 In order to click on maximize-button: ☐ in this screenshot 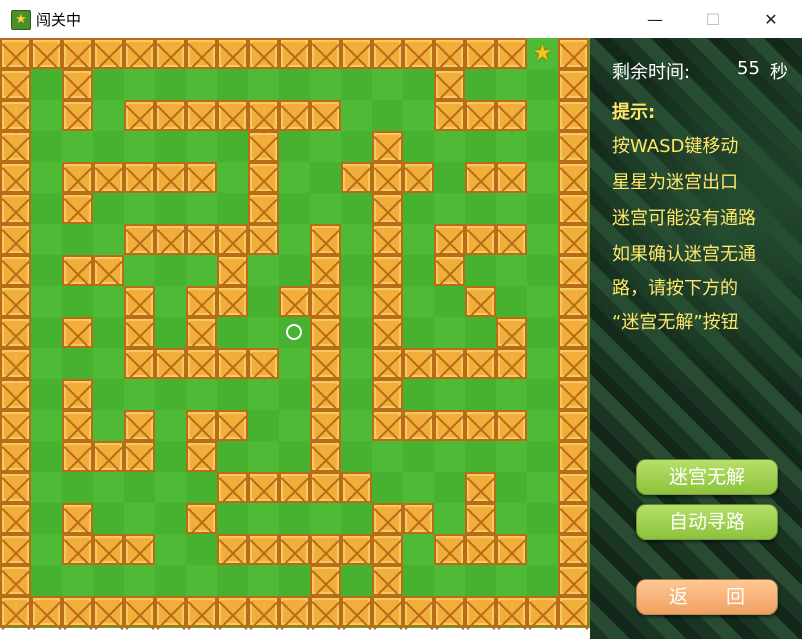, I will do `click(713, 19)`.